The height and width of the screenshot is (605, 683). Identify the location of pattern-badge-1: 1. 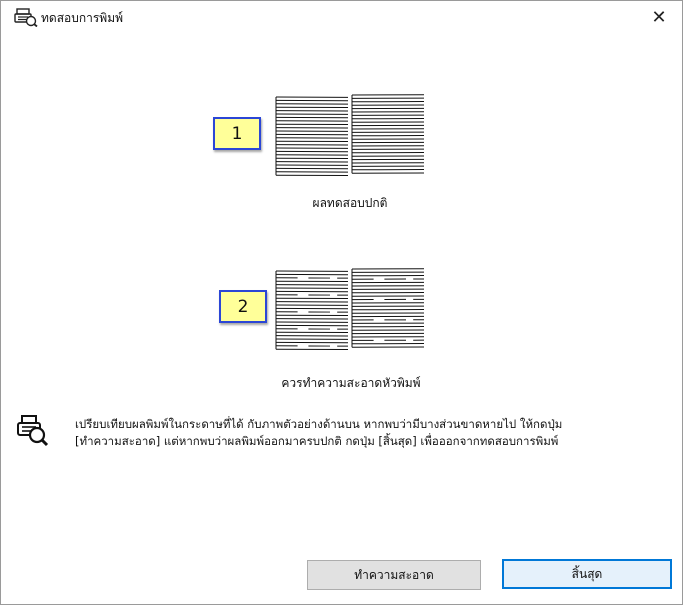
(237, 133).